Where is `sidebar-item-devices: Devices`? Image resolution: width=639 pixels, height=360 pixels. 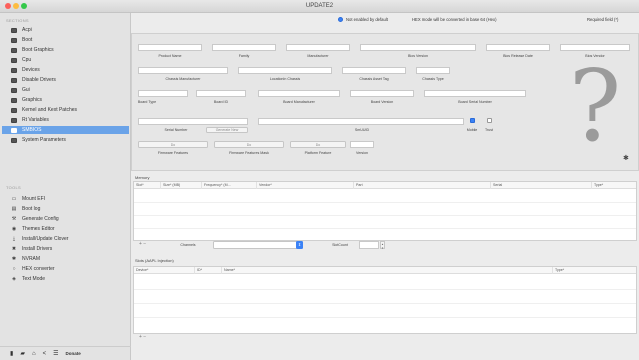 sidebar-item-devices: Devices is located at coordinates (65, 70).